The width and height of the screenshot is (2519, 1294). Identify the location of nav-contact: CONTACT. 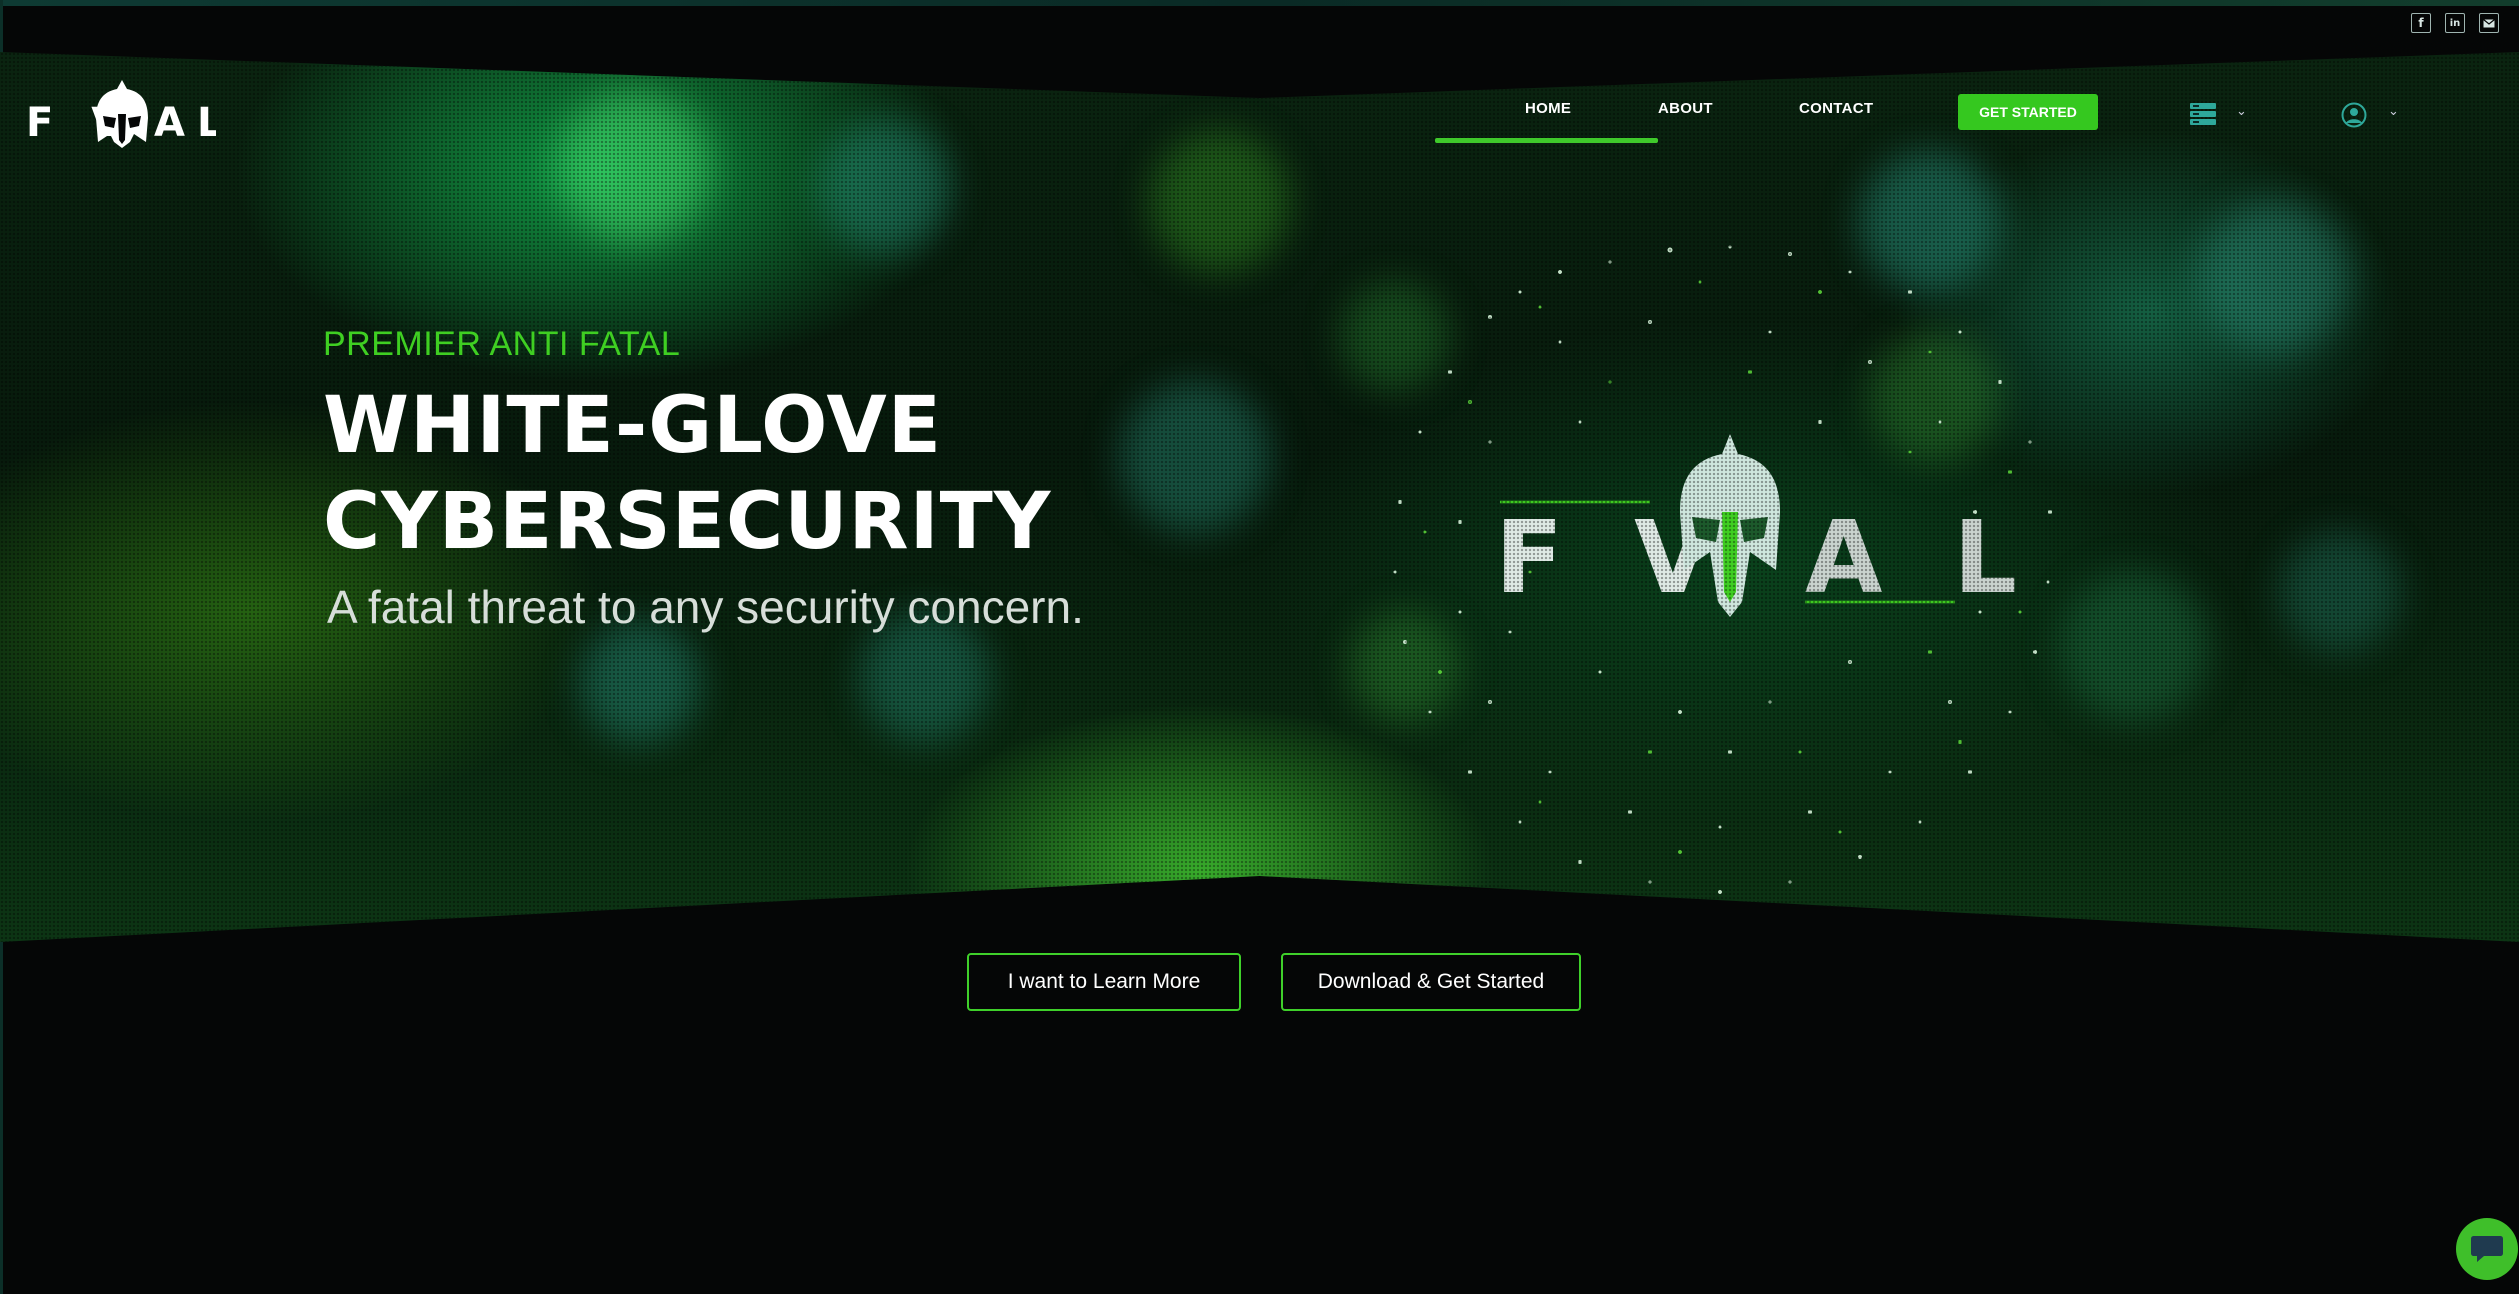
(1836, 108).